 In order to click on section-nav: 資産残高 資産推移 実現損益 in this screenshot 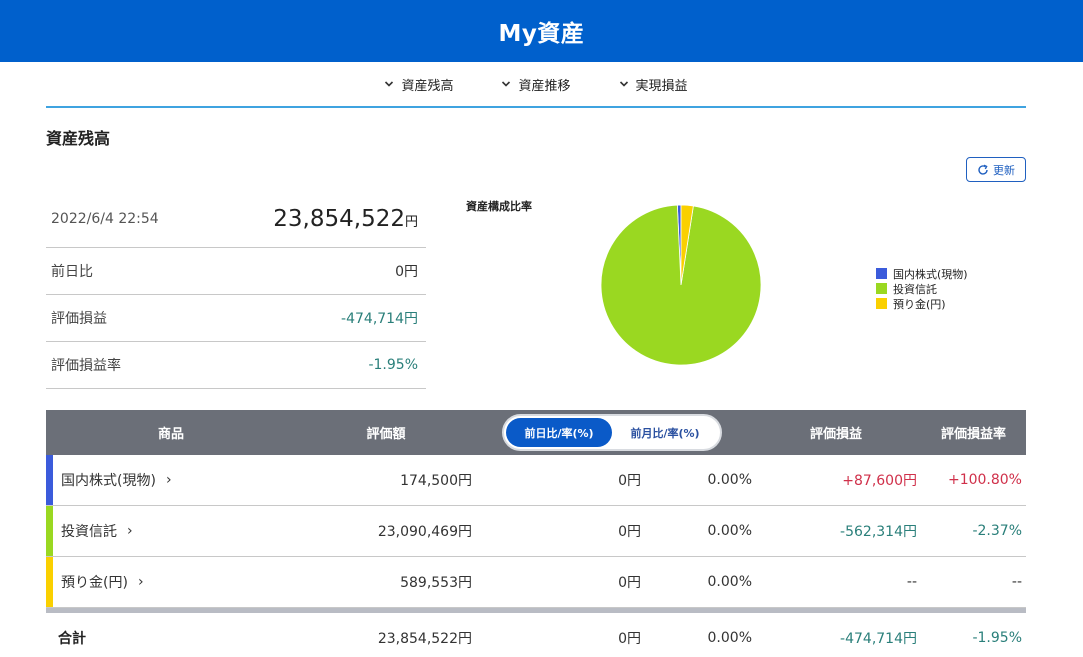, I will do `click(536, 85)`.